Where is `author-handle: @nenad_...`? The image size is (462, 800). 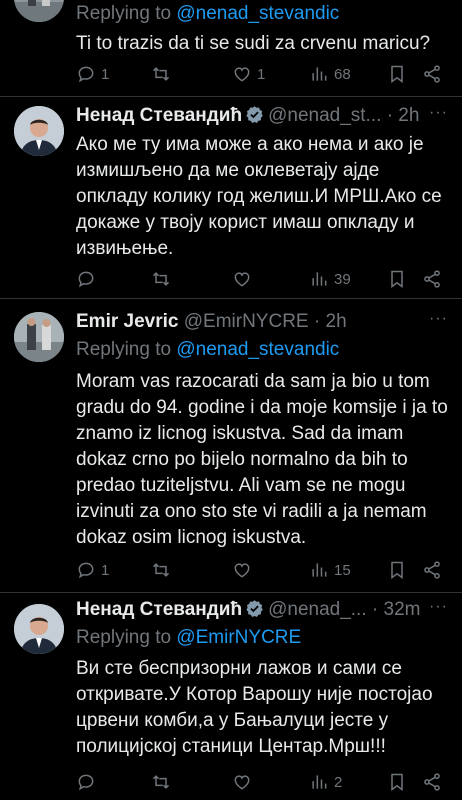
author-handle: @nenad_... is located at coordinates (317, 609).